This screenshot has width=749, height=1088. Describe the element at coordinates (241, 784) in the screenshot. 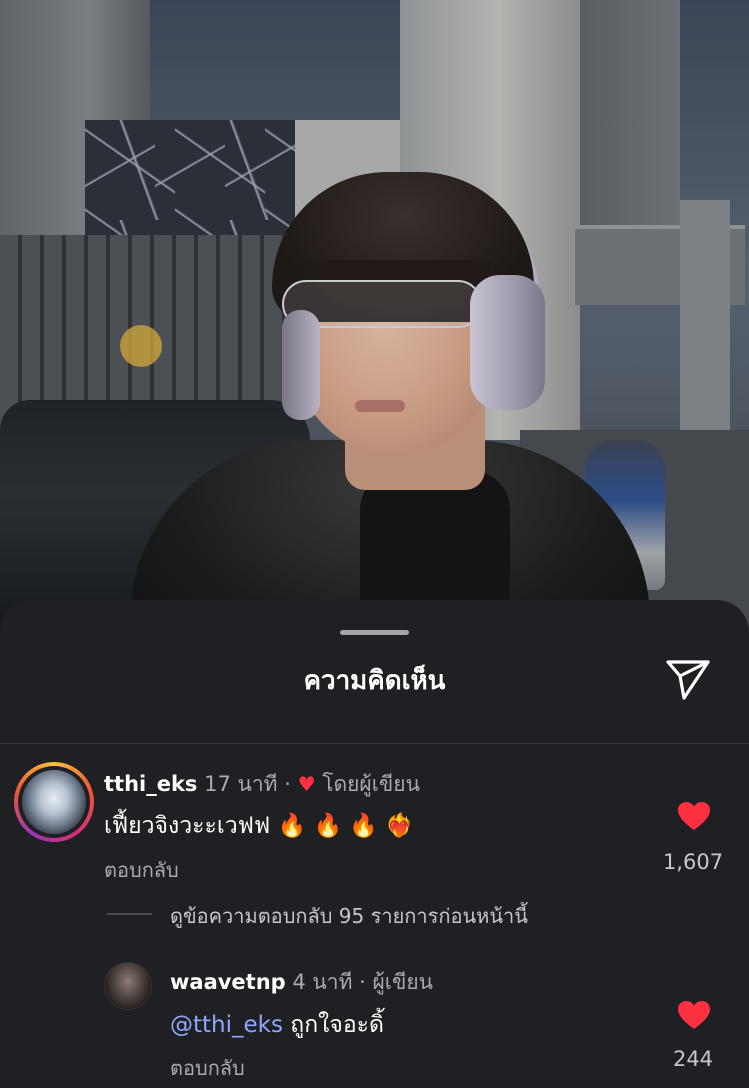

I see `comment-time: 17 นาที` at that location.